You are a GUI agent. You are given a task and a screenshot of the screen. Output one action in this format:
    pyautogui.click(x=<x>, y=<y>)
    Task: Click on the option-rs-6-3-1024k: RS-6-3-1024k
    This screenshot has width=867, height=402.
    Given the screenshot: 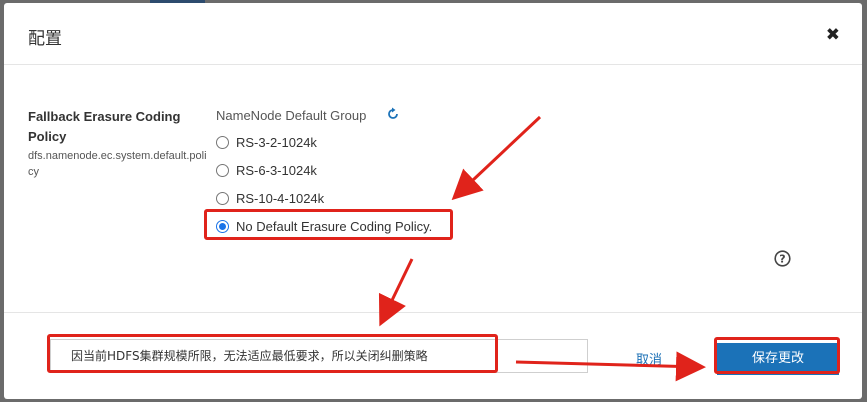 What is the action you would take?
    pyautogui.click(x=266, y=170)
    